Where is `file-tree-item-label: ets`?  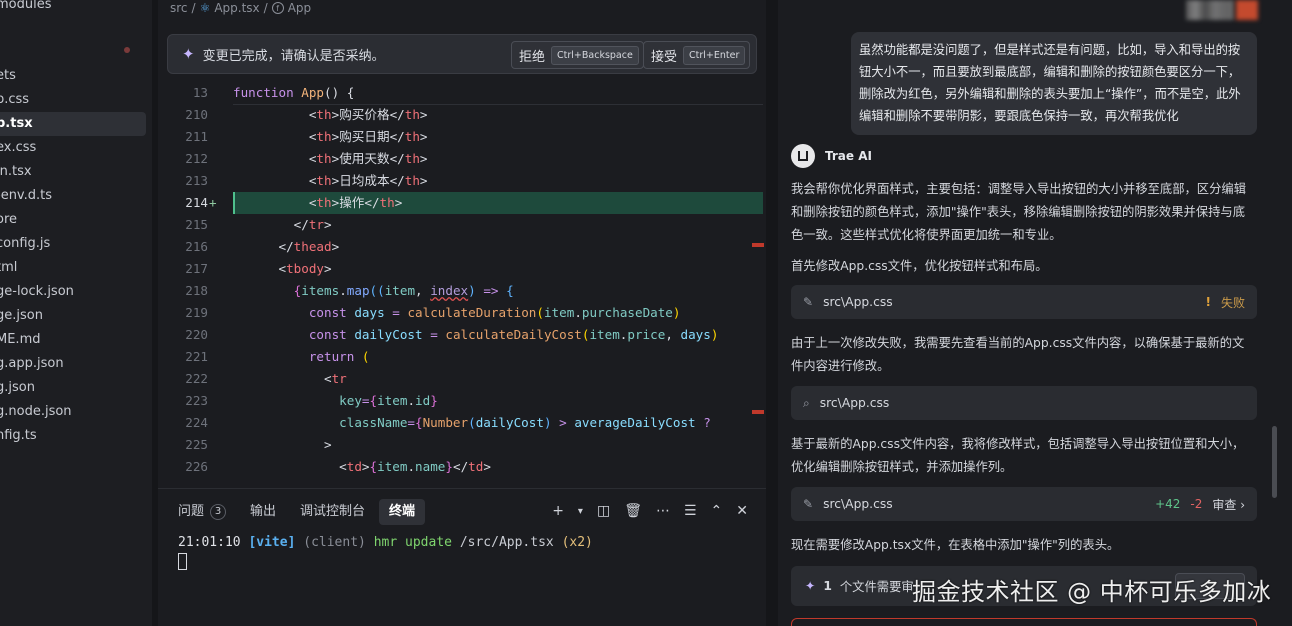
file-tree-item-label: ets is located at coordinates (8, 75).